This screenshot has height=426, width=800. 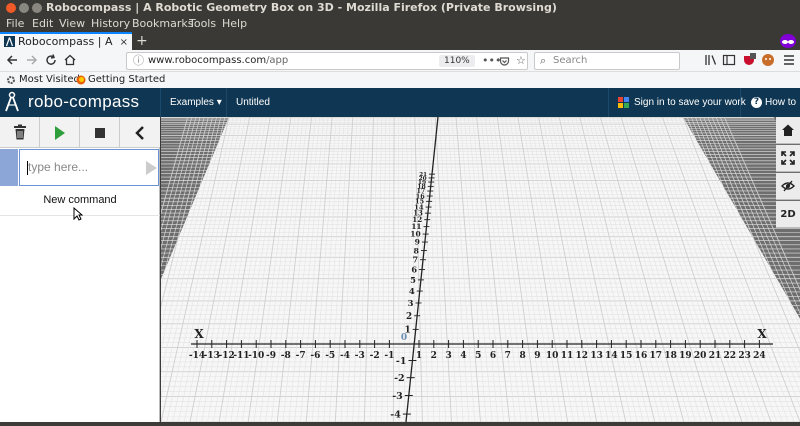 I want to click on x-tick-label: 3, so click(x=448, y=356).